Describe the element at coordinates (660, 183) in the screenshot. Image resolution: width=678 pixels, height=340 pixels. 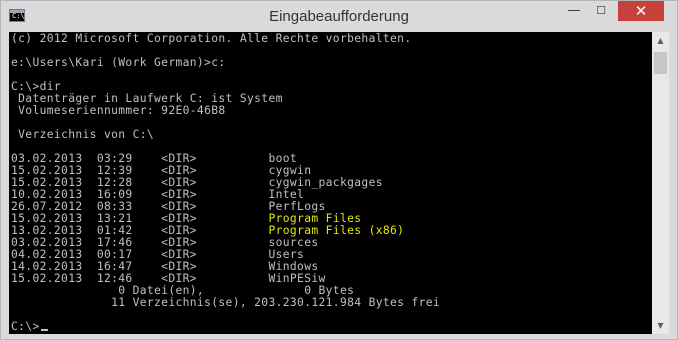
I see `vertical-scrollbar: ▲ ▼` at that location.